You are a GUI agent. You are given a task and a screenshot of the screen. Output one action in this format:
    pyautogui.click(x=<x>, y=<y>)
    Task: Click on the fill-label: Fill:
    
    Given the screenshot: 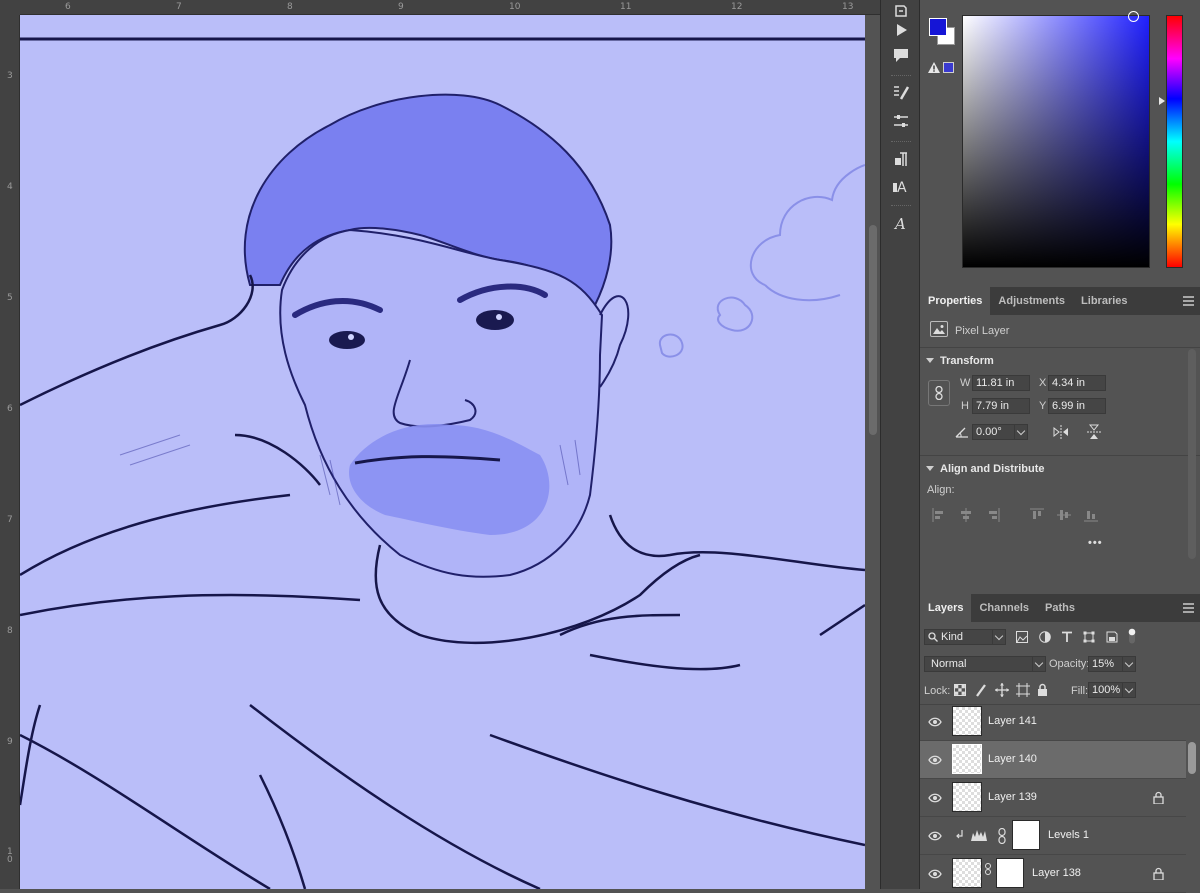 What is the action you would take?
    pyautogui.click(x=1080, y=691)
    